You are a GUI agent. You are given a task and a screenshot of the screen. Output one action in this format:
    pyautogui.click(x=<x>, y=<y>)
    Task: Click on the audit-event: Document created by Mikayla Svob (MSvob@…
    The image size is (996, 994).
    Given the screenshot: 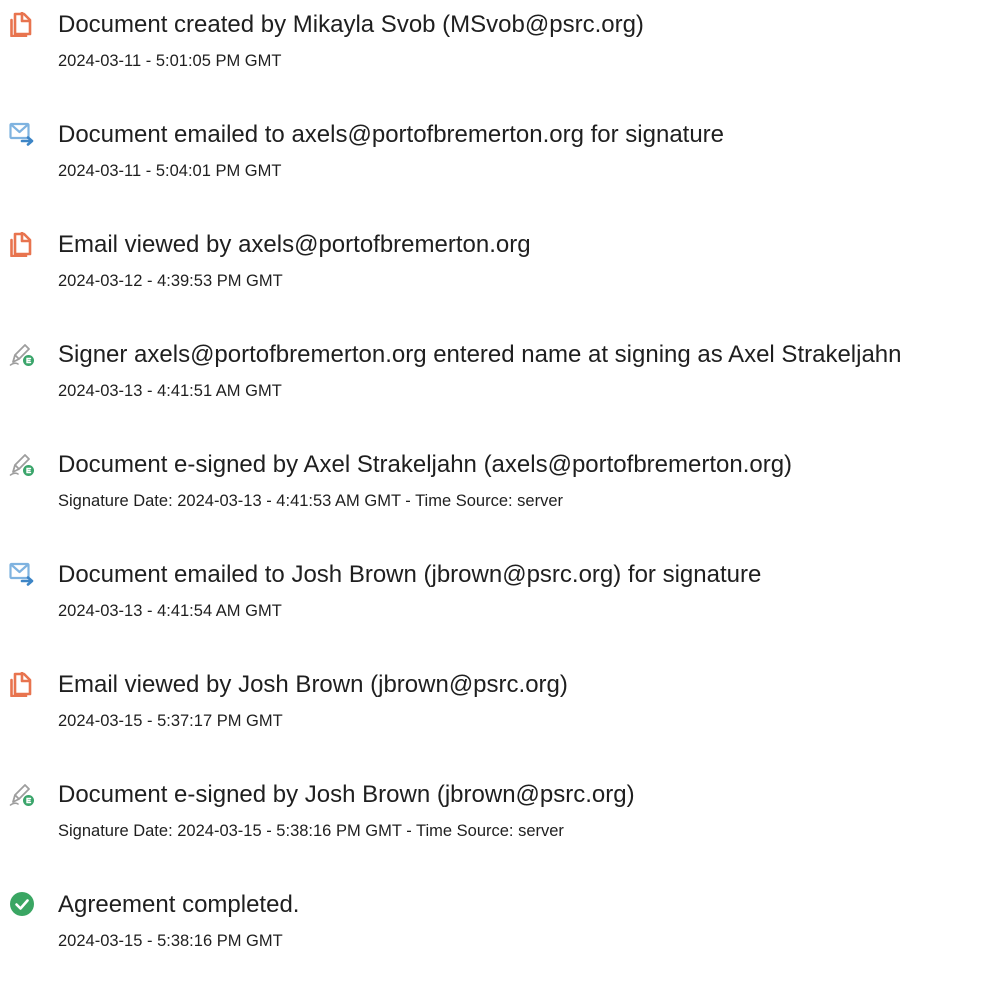 What is the action you would take?
    pyautogui.click(x=498, y=40)
    